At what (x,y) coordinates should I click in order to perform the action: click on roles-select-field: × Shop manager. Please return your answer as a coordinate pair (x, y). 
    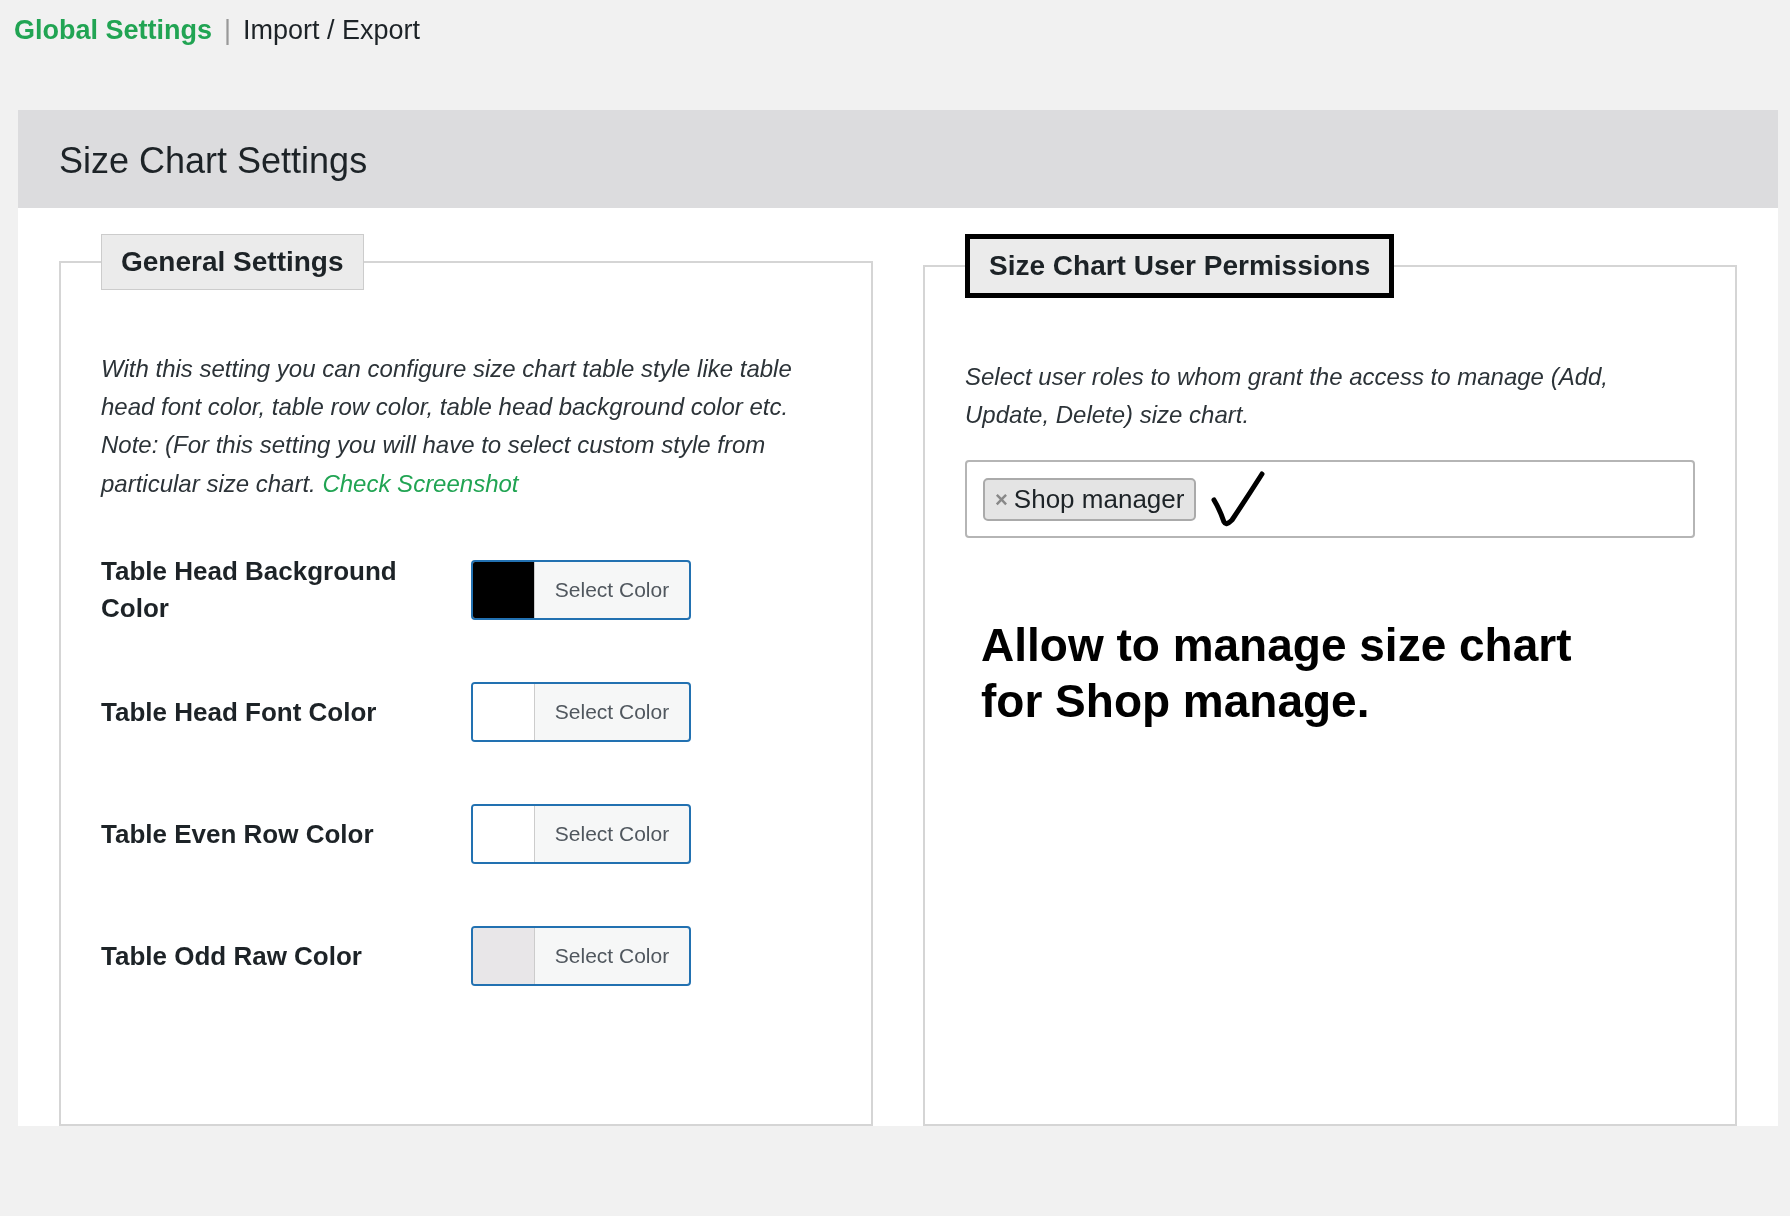
    Looking at the image, I should click on (1330, 499).